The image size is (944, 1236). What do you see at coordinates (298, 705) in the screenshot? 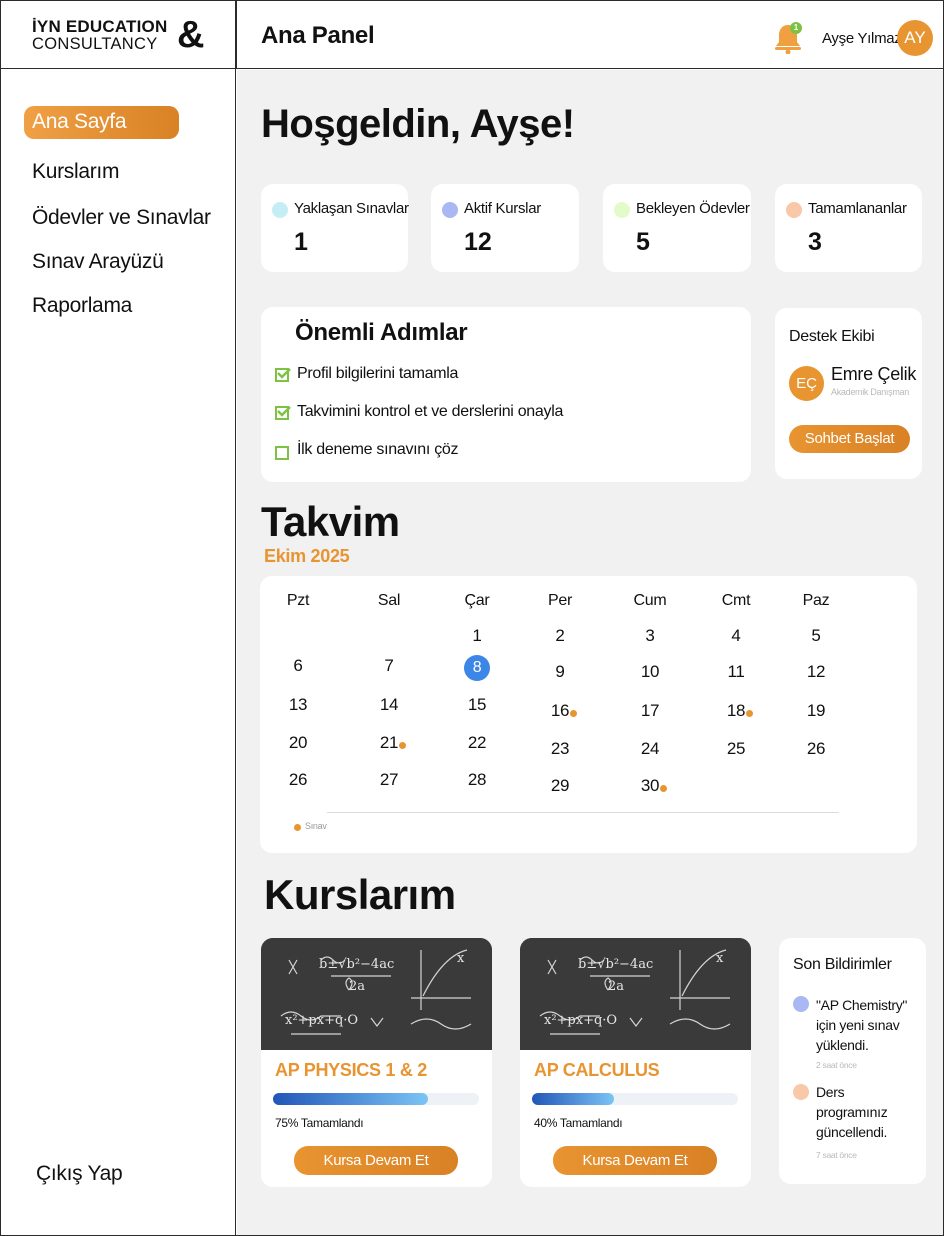
I see `calendar-day: 13` at bounding box center [298, 705].